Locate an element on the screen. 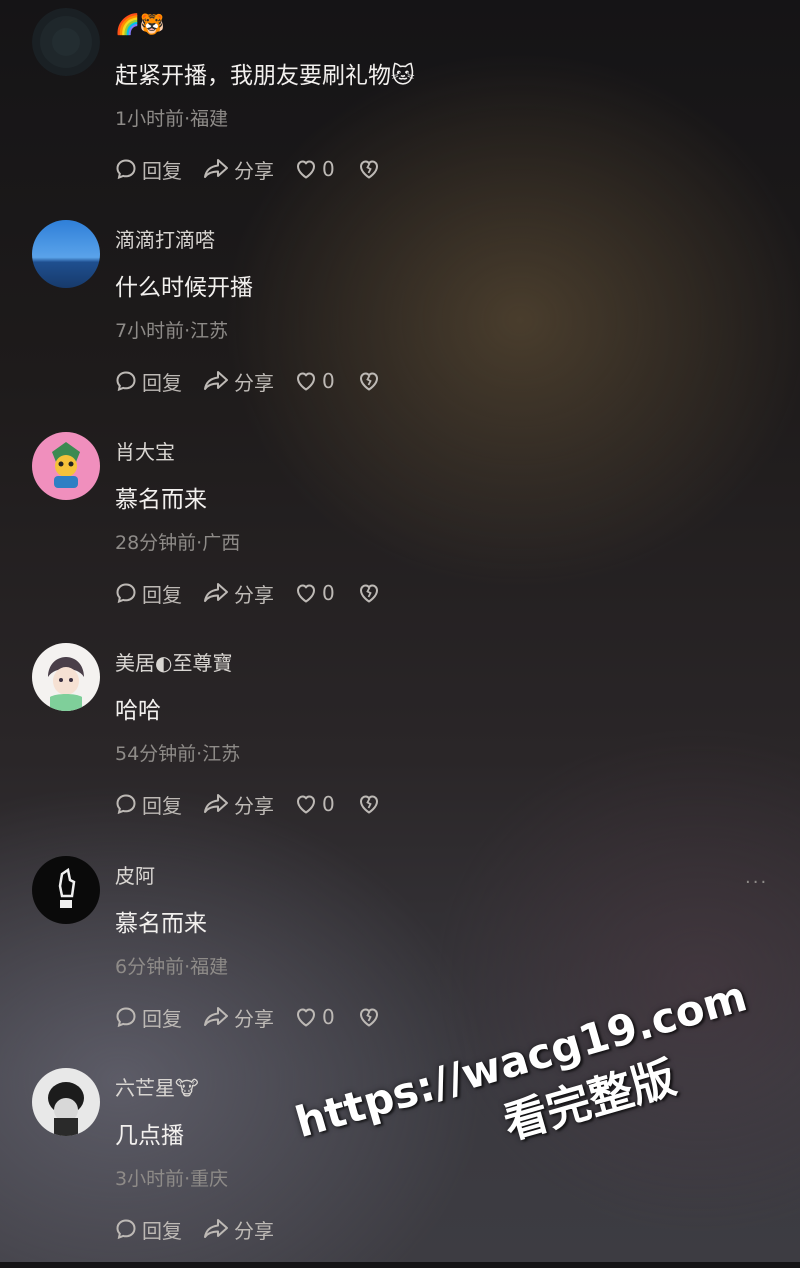  more-options-button: ··· is located at coordinates (756, 882).